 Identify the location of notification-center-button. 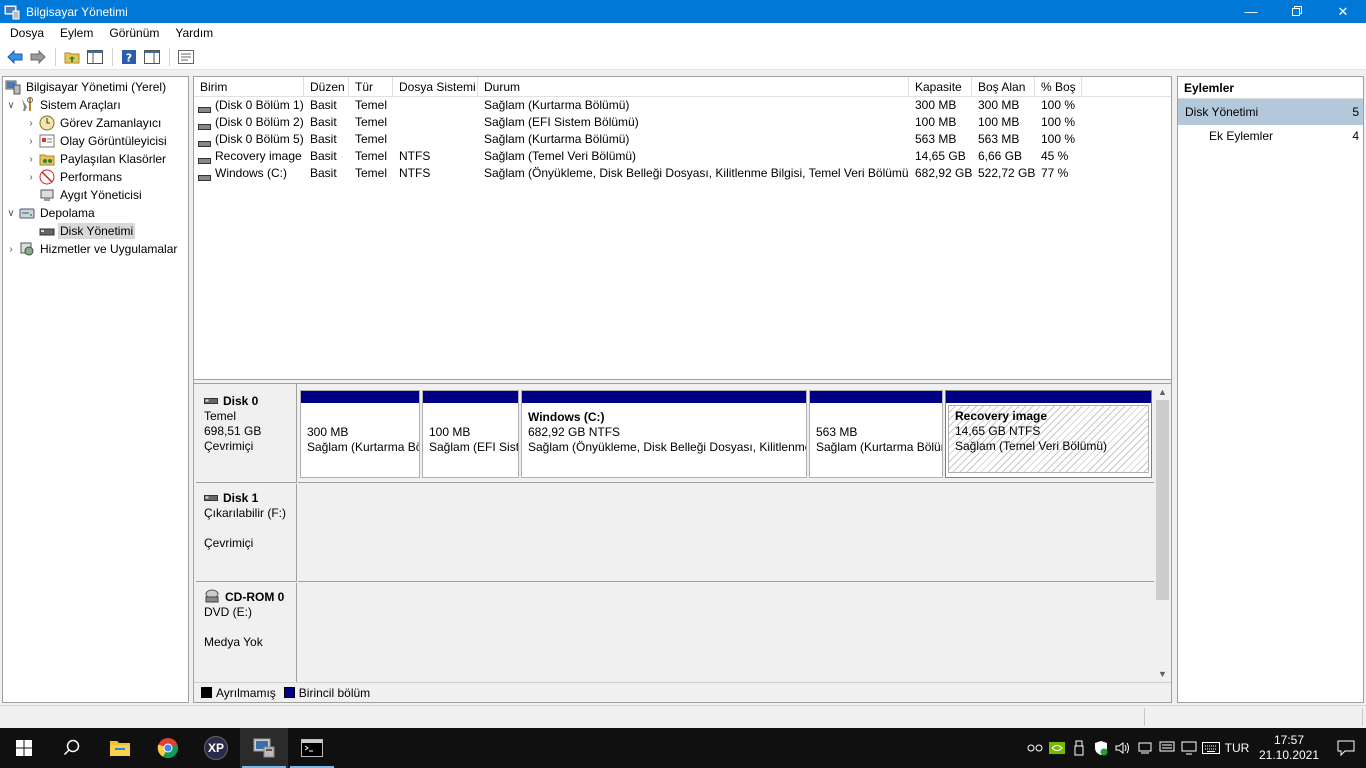
(1346, 748).